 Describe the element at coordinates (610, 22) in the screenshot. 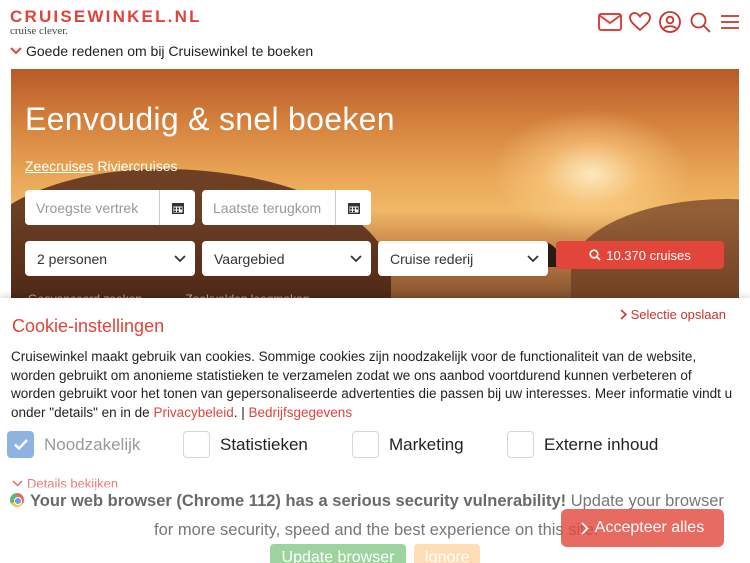

I see `mail-icon` at that location.